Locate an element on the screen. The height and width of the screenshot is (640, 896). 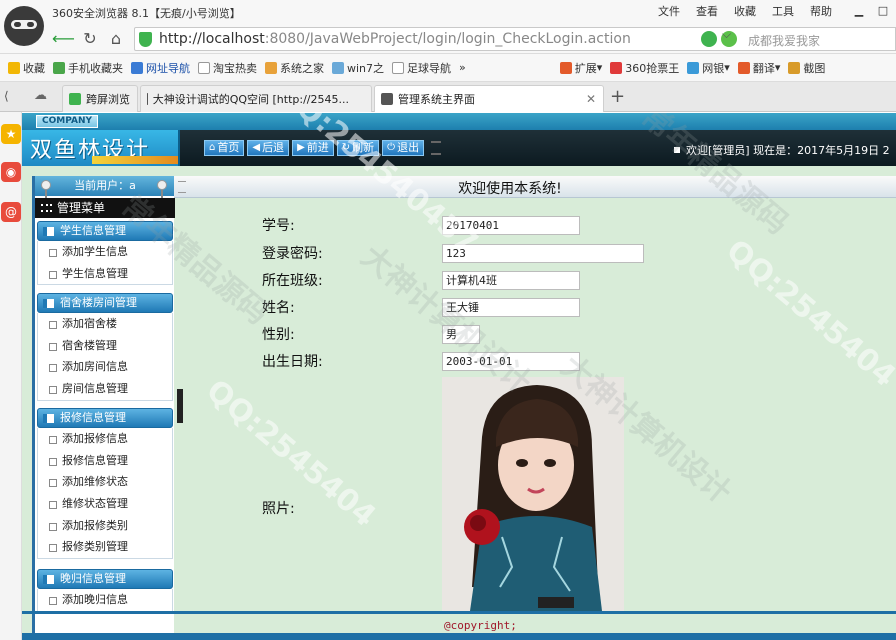
menu-item-add-late-return: 添加晚归信息 is located at coordinates (105, 600).